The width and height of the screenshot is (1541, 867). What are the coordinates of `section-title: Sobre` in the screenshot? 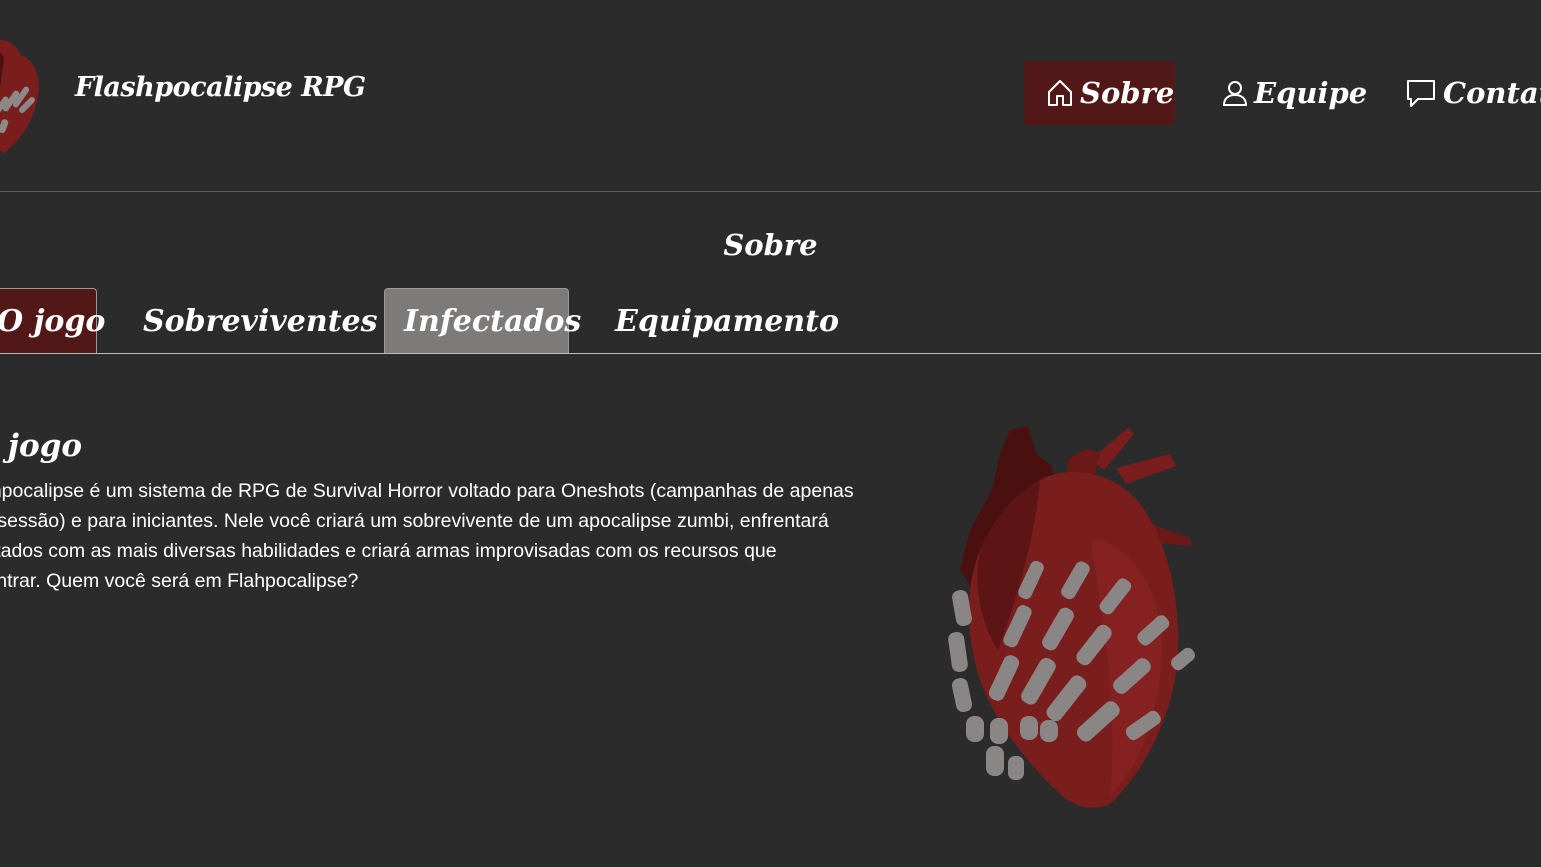 It's located at (770, 245).